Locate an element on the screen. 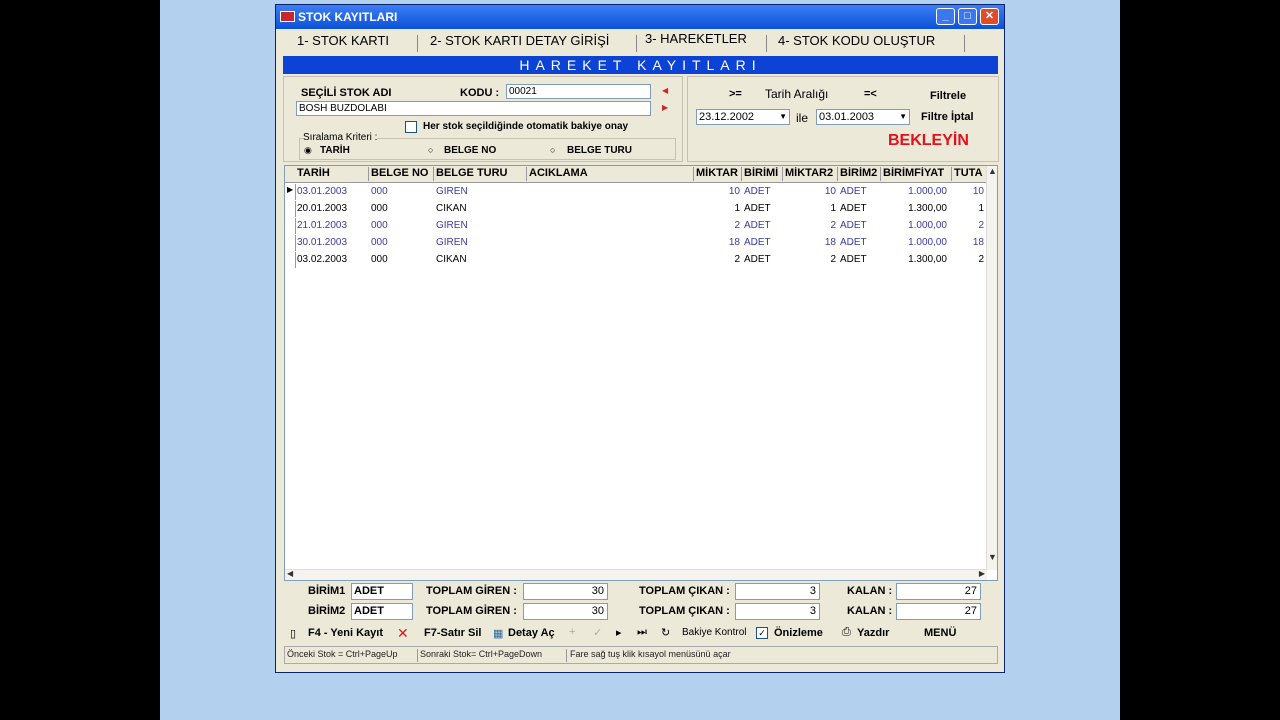 The image size is (1280, 720). preview-checkbox: ✓ is located at coordinates (762, 633).